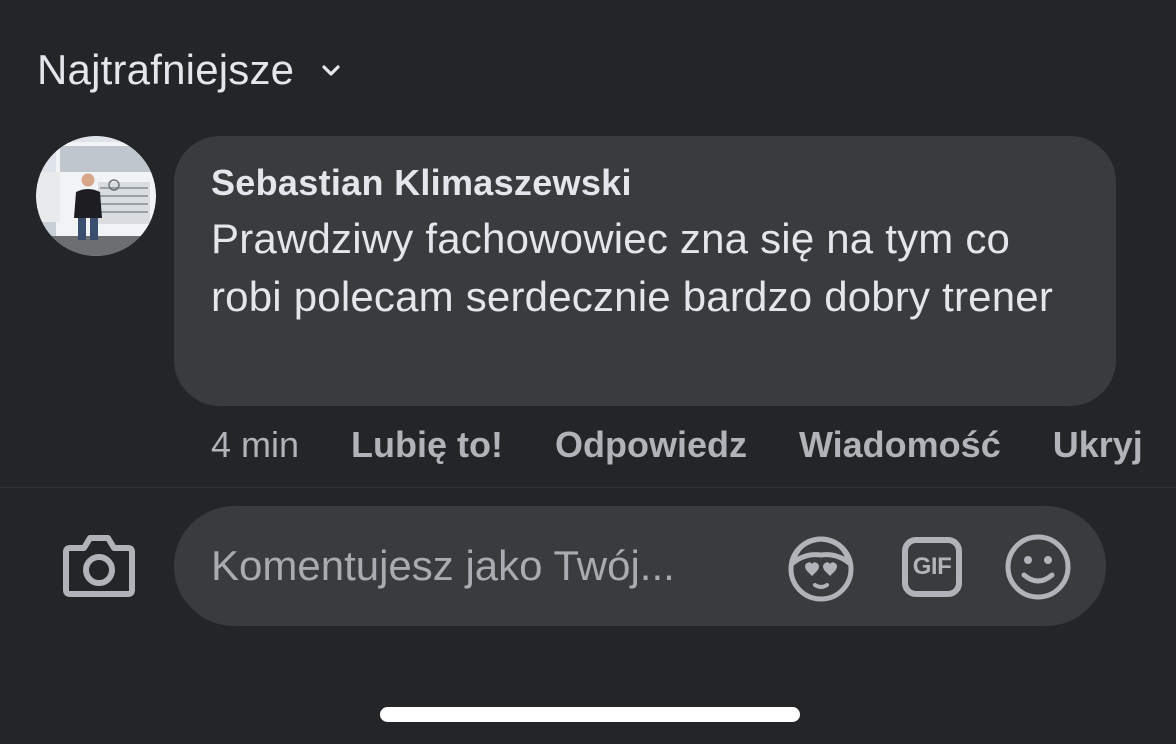 The height and width of the screenshot is (744, 1176). What do you see at coordinates (821, 567) in the screenshot?
I see `avatar-sticker-icon` at bounding box center [821, 567].